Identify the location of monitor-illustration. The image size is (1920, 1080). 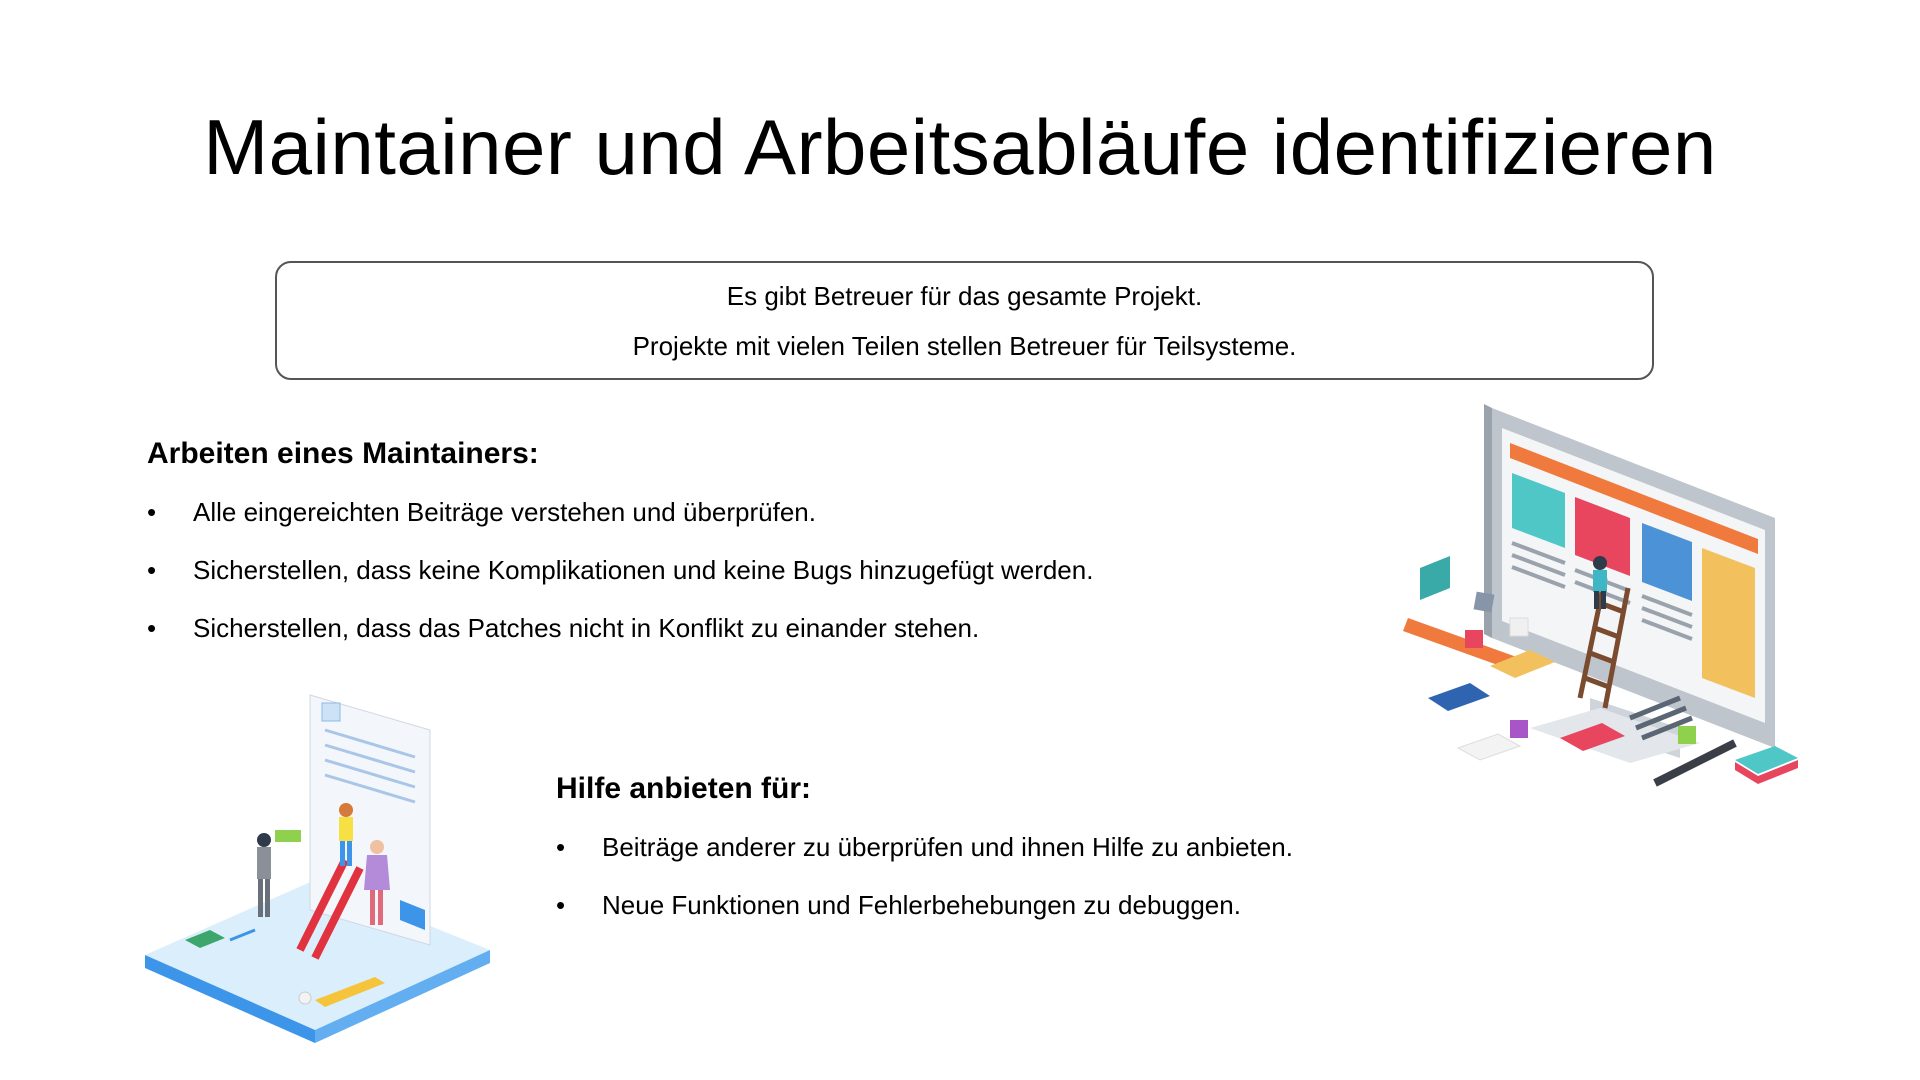
(1610, 630).